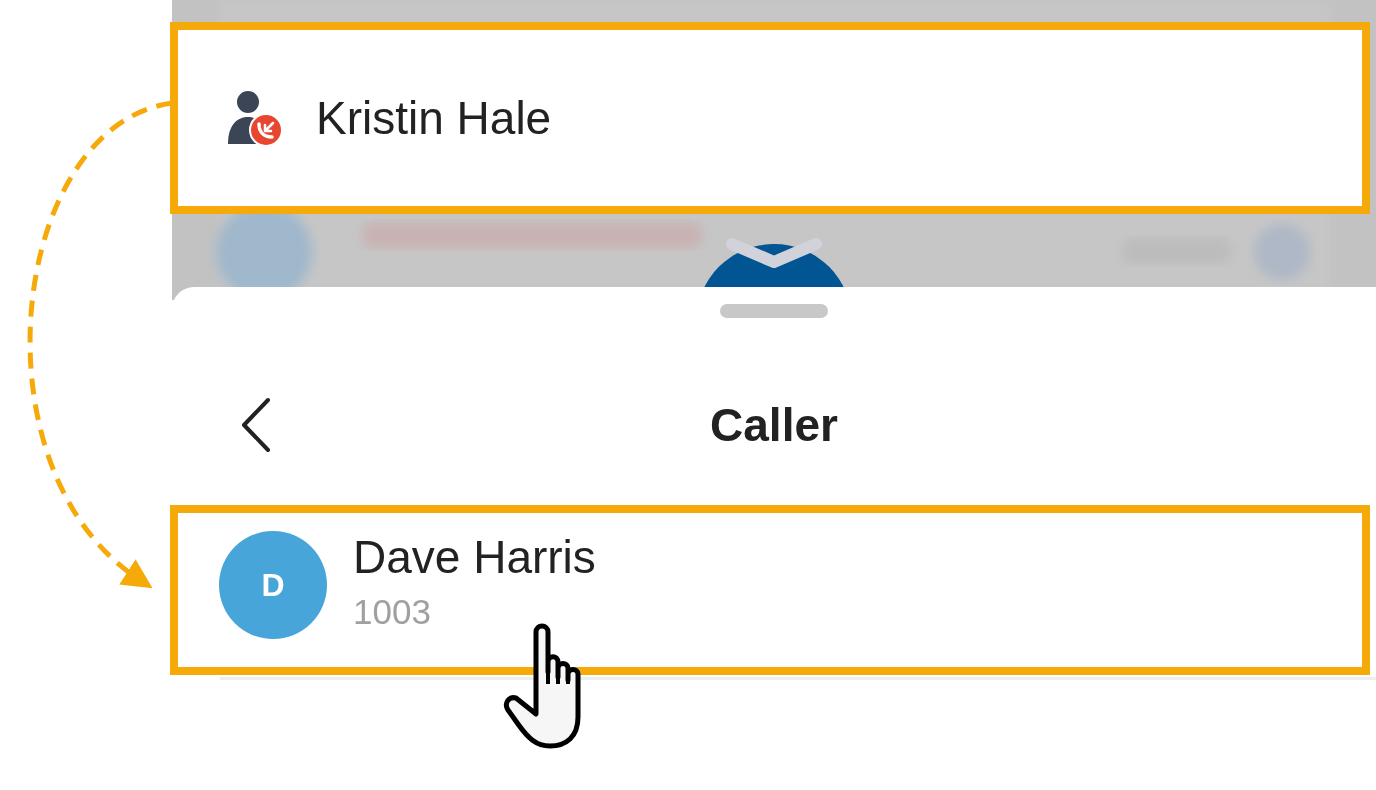 Image resolution: width=1376 pixels, height=790 pixels. I want to click on back-icon, so click(256, 425).